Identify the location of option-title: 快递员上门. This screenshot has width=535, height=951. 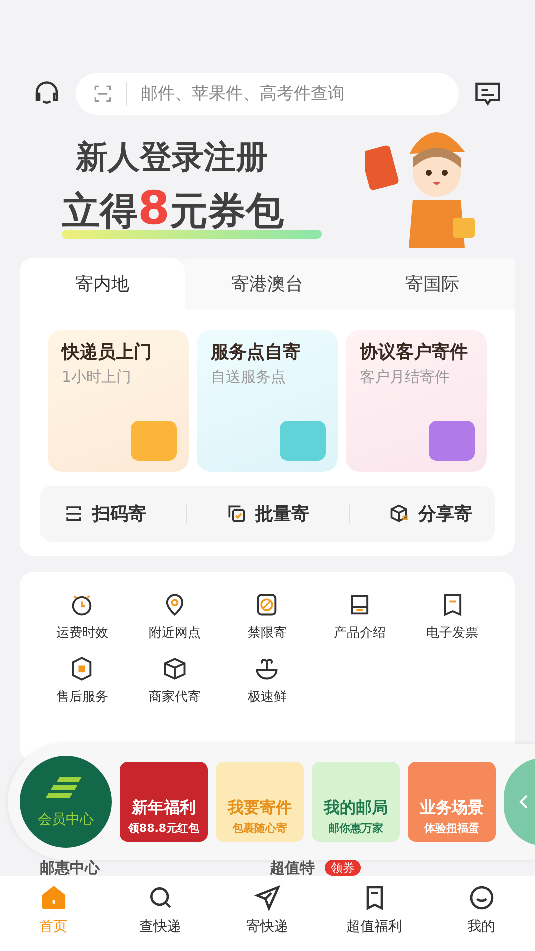
(107, 352).